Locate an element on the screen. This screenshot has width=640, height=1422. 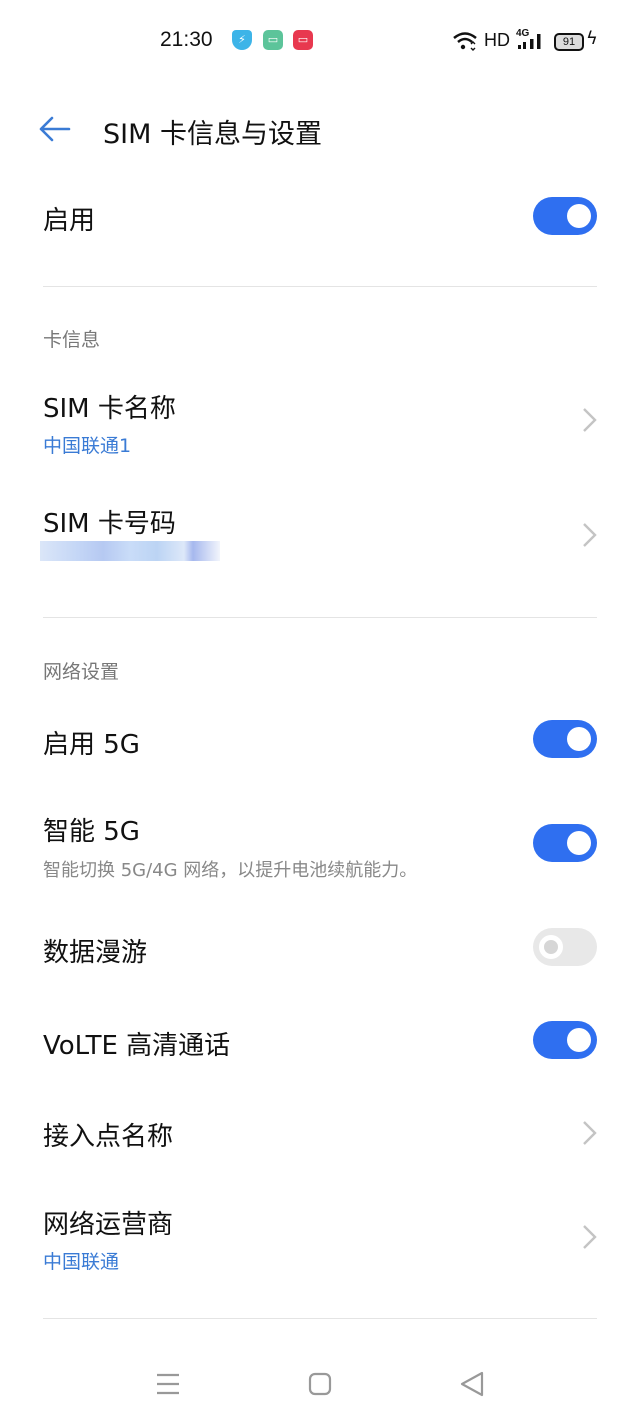
shield-bolt-icon: ⚡ is located at coordinates (242, 40).